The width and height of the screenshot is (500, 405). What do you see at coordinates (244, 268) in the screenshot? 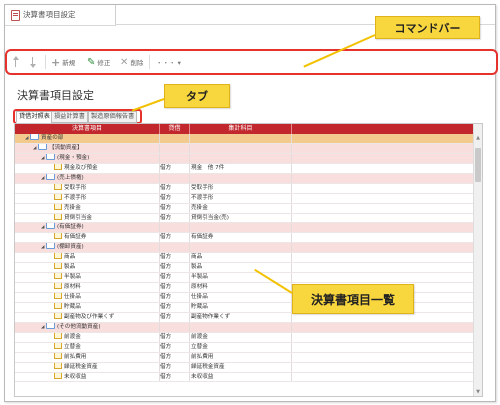
I see `table-row: 製品 借方 製品` at bounding box center [244, 268].